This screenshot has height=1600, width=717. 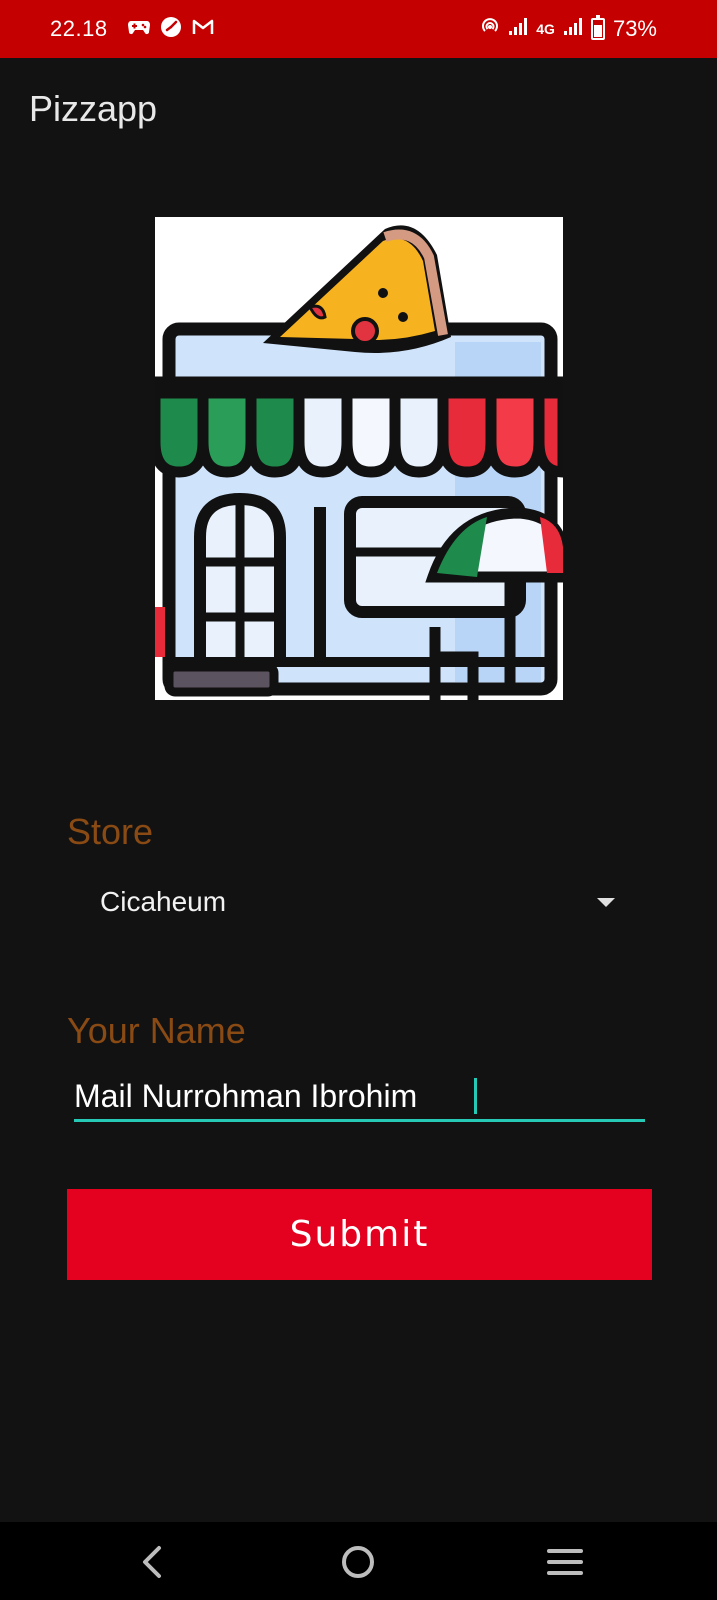 I want to click on back-icon, so click(x=152, y=1562).